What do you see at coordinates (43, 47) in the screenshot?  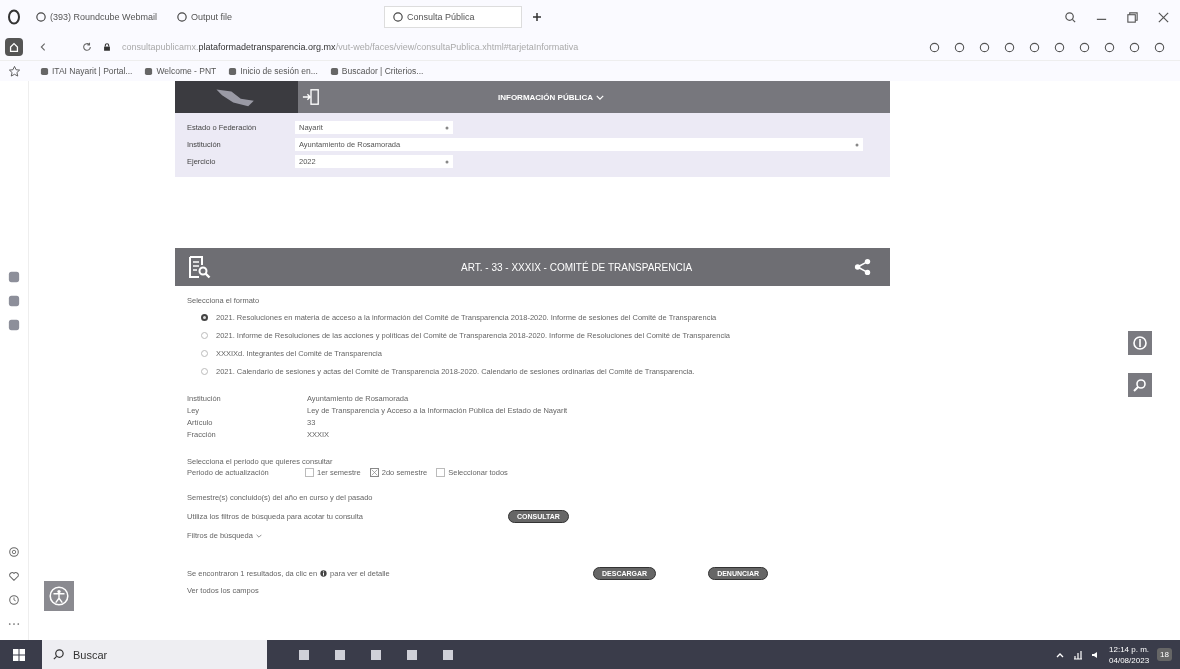 I see `back-icon` at bounding box center [43, 47].